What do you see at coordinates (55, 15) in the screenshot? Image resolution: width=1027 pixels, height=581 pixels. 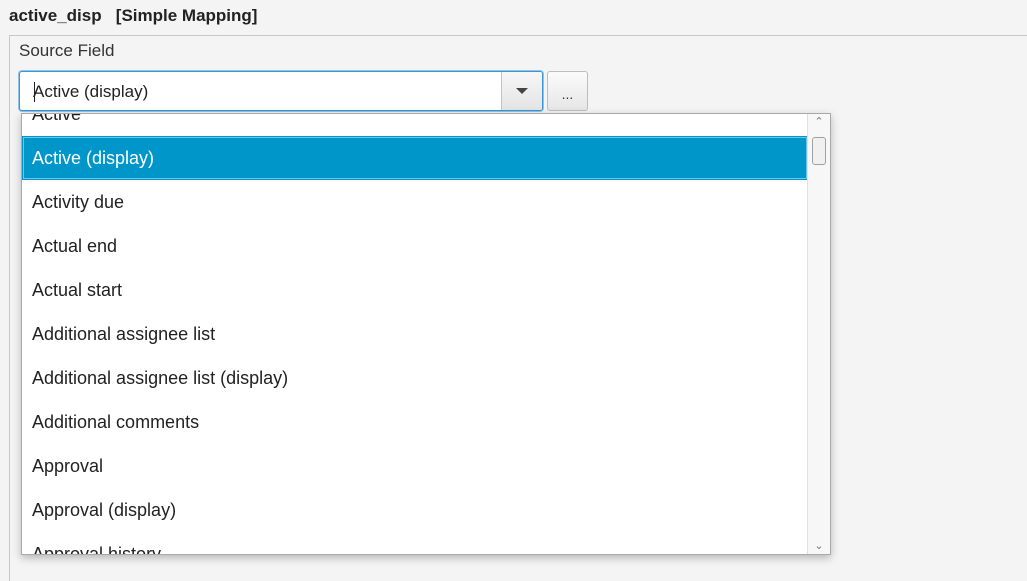 I see `field-name: active_disp` at bounding box center [55, 15].